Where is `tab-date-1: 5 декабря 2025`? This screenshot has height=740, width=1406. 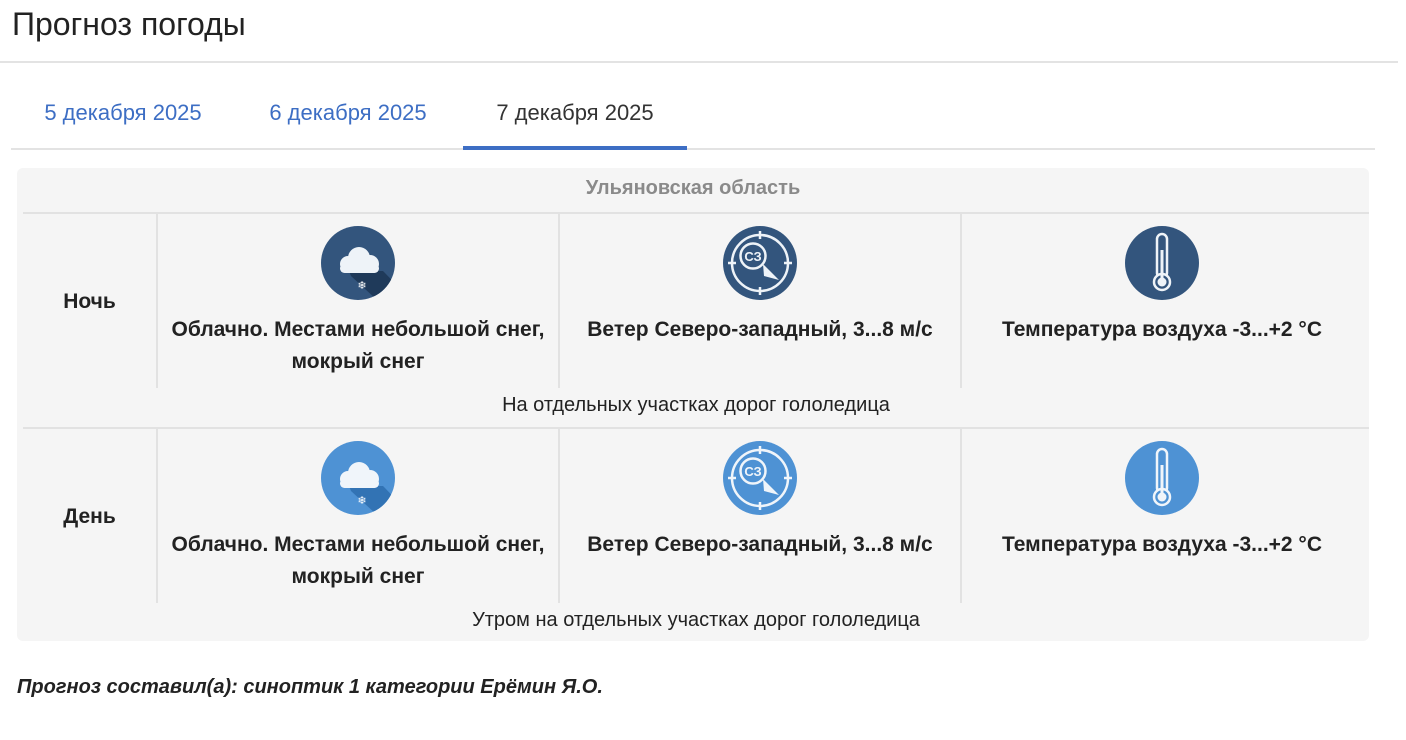
tab-date-1: 5 декабря 2025 is located at coordinates (123, 117).